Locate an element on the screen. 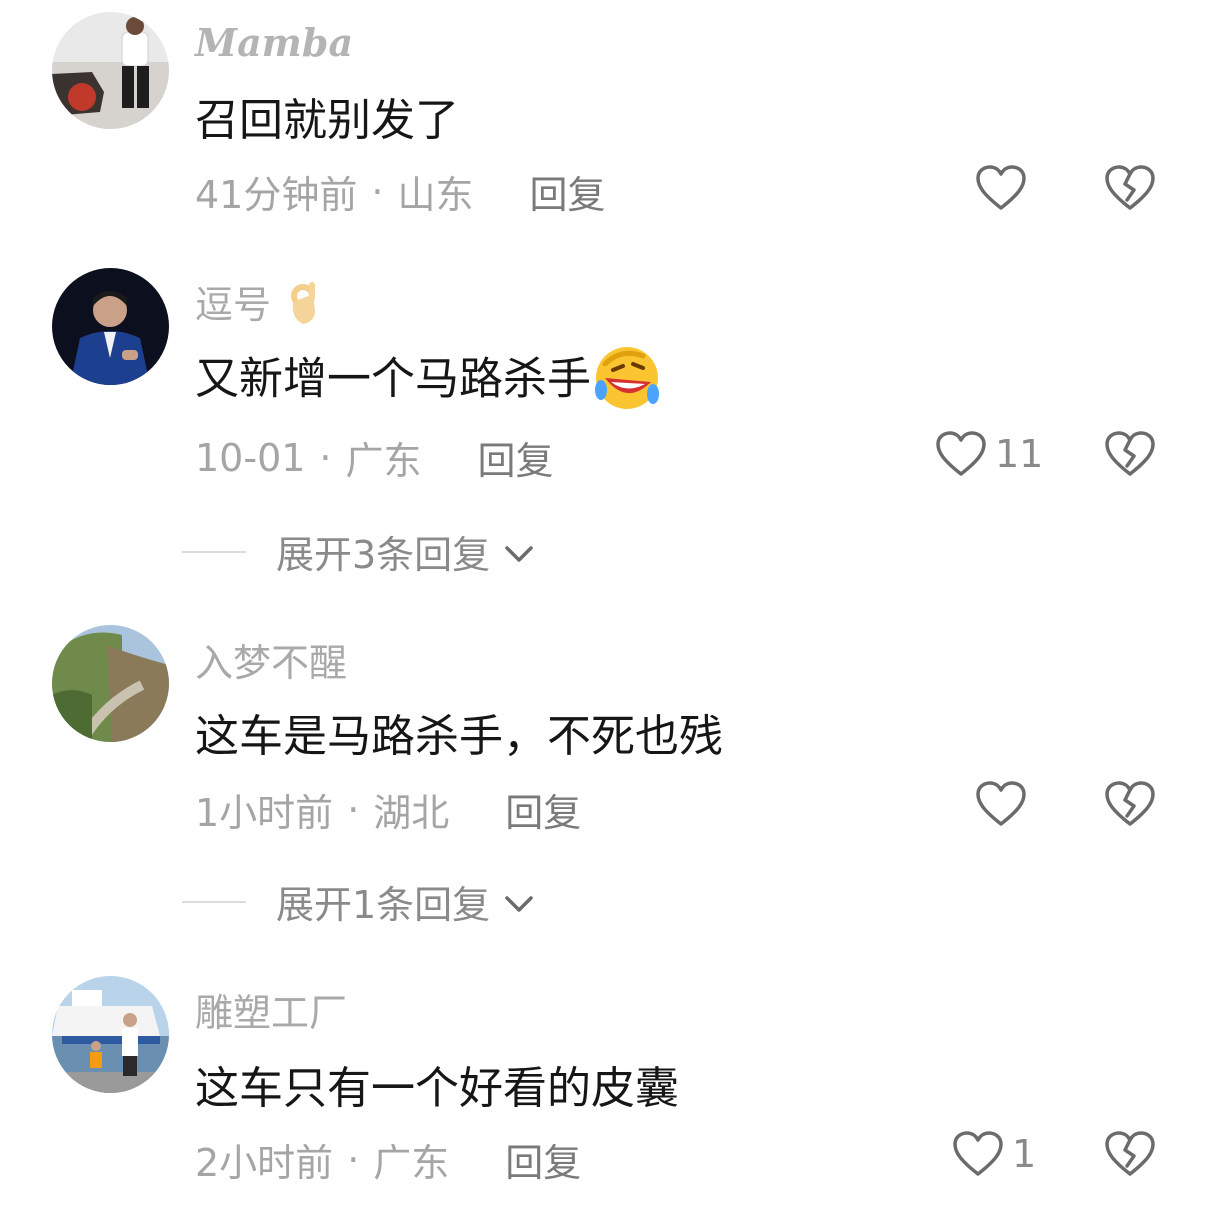 The image size is (1220, 1211). comment-text-body: 又新增一个马路杀手 is located at coordinates (393, 379).